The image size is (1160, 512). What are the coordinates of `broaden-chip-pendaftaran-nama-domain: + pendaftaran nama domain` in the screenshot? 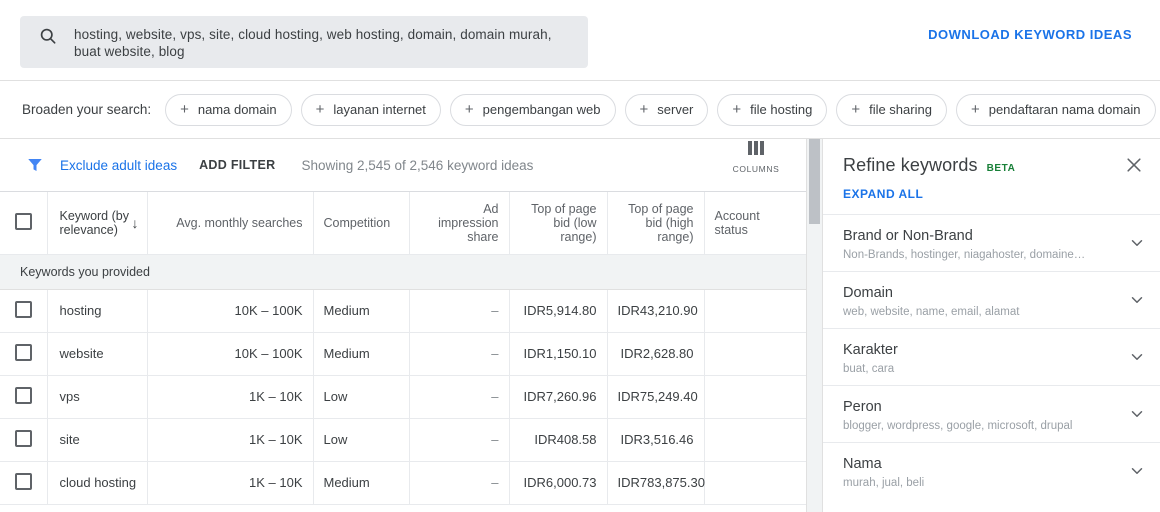 It's located at (1055, 109).